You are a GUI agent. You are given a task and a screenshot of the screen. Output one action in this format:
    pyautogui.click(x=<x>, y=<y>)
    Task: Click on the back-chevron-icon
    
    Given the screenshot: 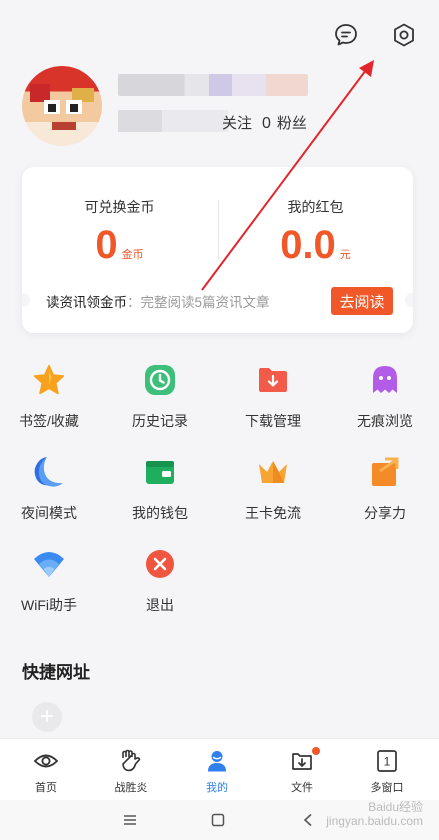 What is the action you would take?
    pyautogui.click(x=307, y=820)
    